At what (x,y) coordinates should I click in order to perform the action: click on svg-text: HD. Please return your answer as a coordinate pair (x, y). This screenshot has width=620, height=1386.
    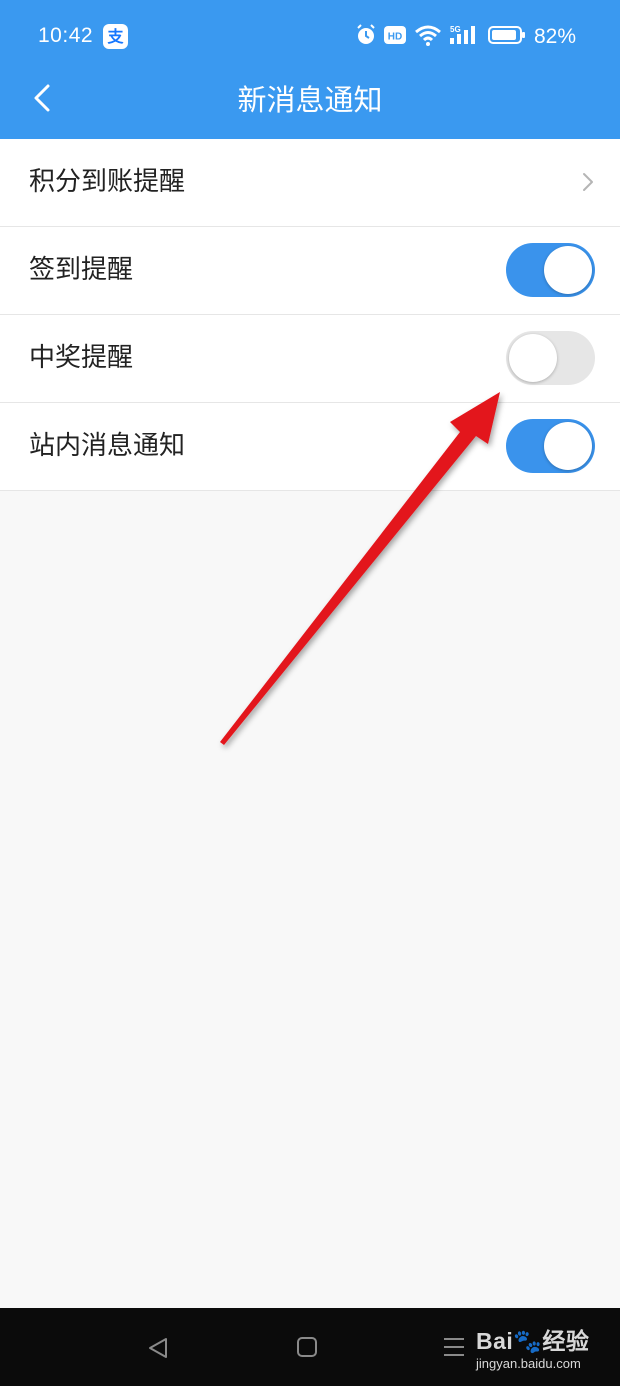
    Looking at the image, I should click on (395, 37).